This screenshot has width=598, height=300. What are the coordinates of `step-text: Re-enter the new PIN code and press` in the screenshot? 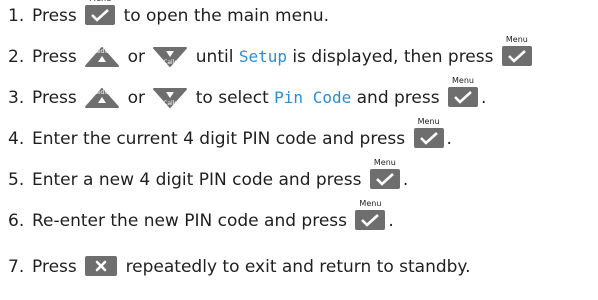 It's located at (189, 221).